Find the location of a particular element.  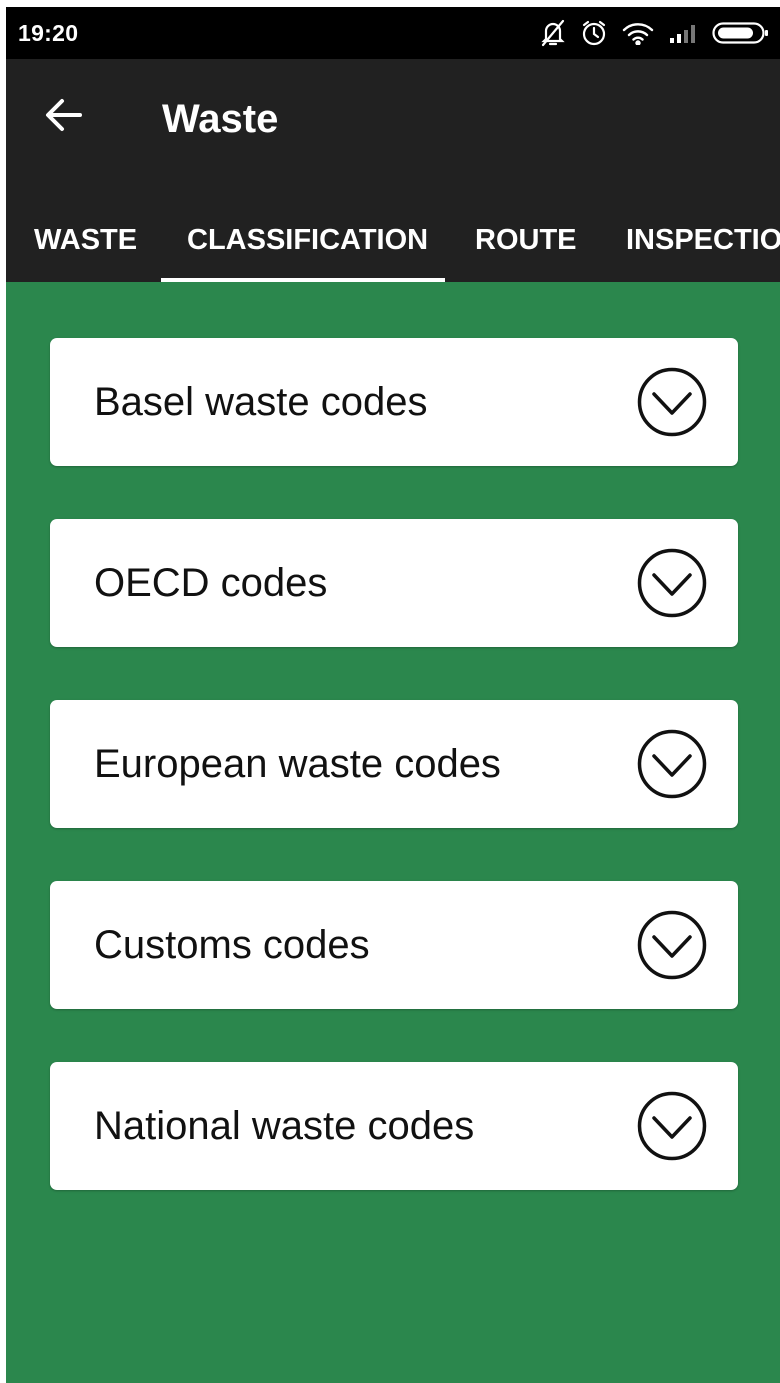

section-basel-waste-codes: Basel waste codes is located at coordinates (394, 402).